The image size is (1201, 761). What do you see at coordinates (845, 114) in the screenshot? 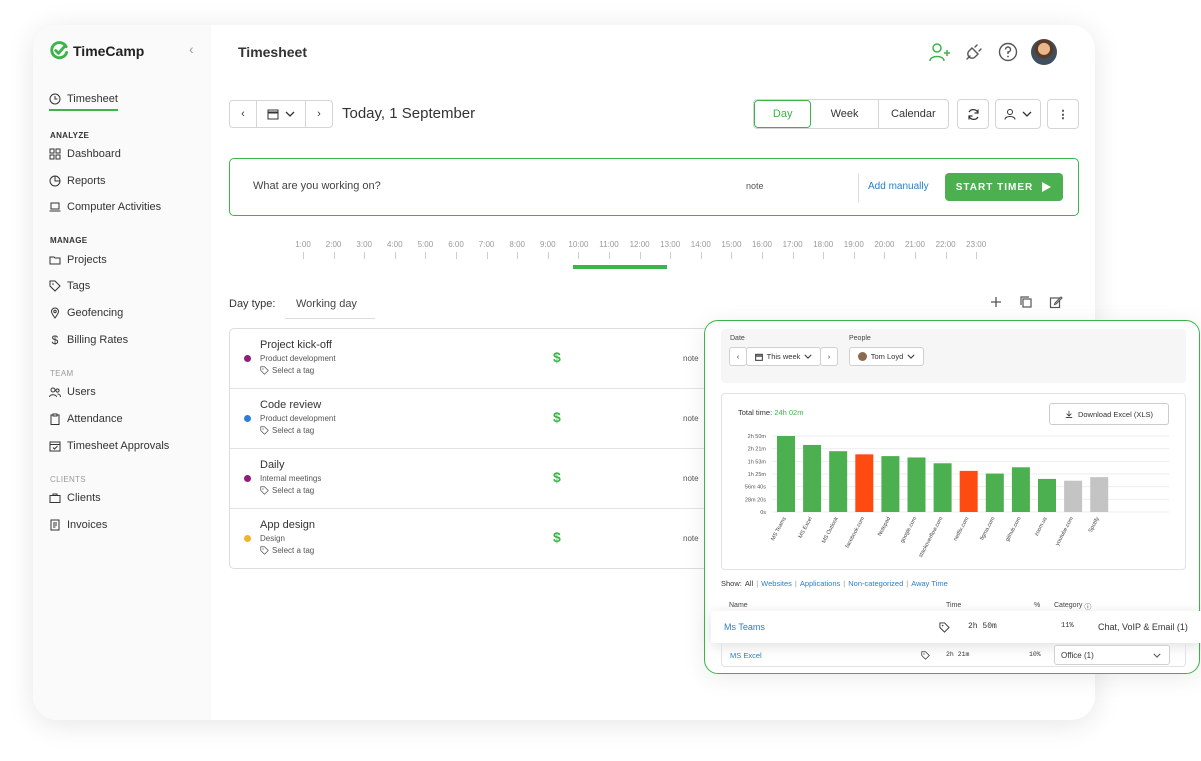
I see `tab-week: Week` at bounding box center [845, 114].